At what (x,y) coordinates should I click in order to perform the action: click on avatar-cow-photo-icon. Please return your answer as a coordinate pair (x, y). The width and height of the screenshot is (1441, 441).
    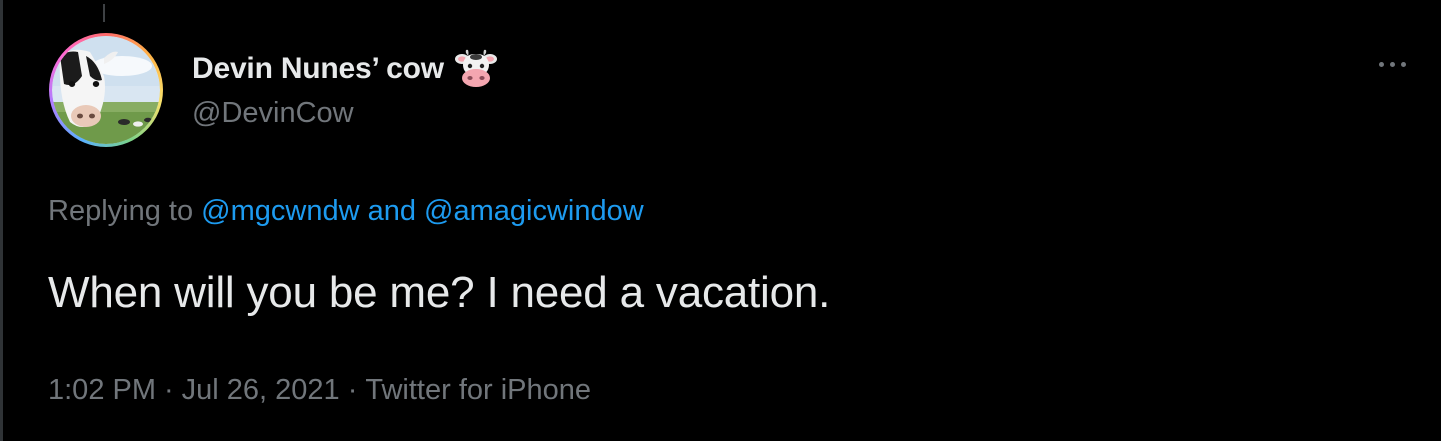
    Looking at the image, I should click on (106, 90).